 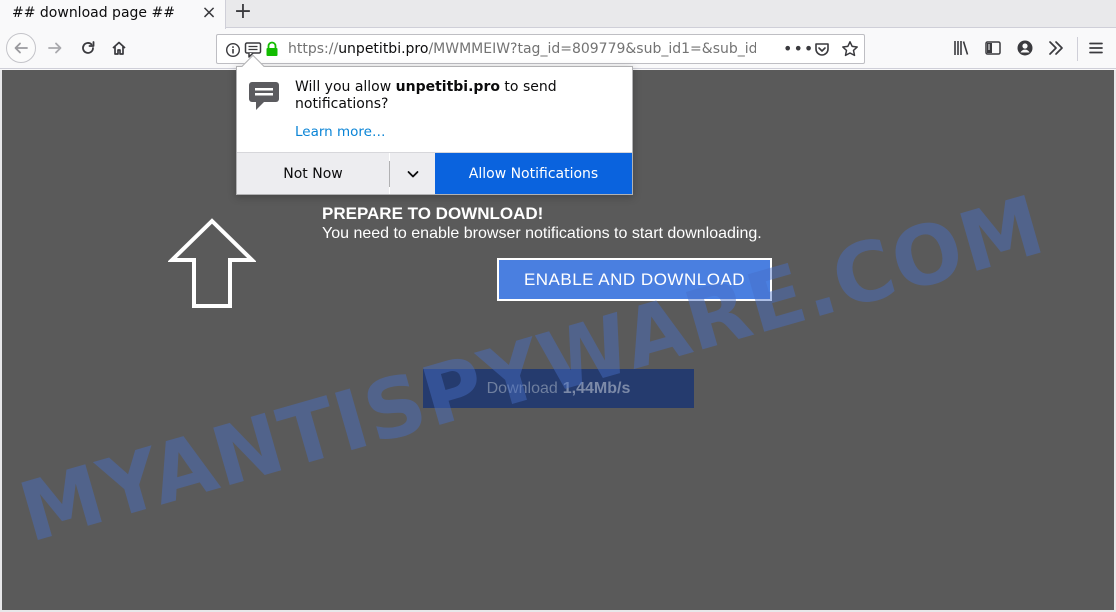 I want to click on download-speed: 1,44Mb/s, so click(x=596, y=388).